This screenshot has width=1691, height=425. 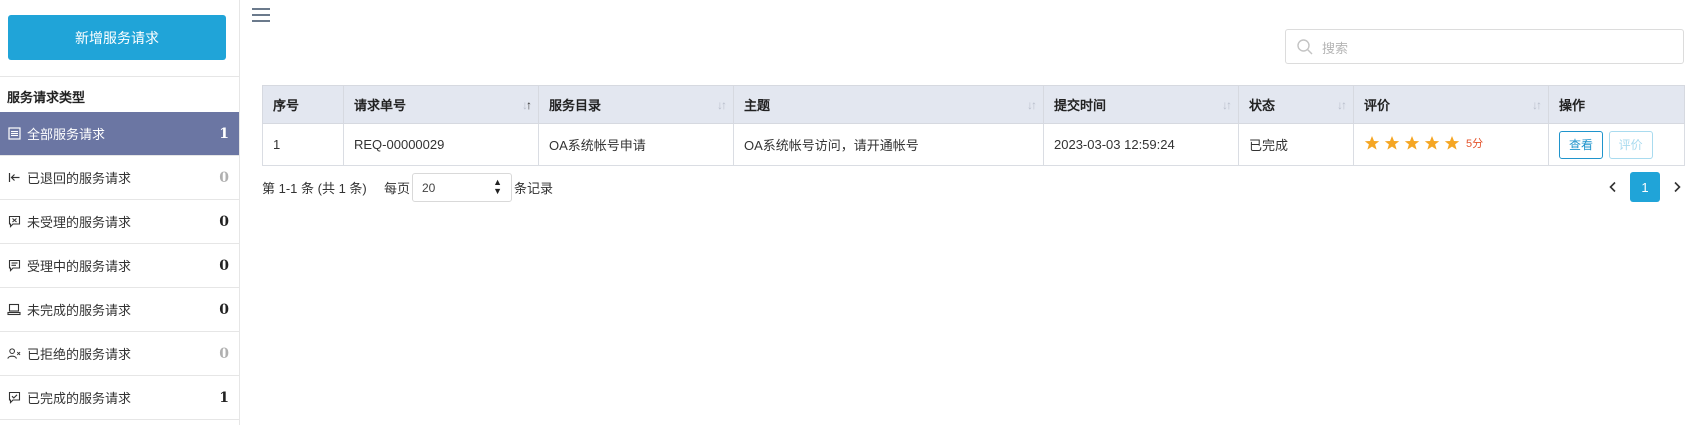 What do you see at coordinates (1141, 104) in the screenshot?
I see `column-header-submit-time: 提交时间 ↓↑` at bounding box center [1141, 104].